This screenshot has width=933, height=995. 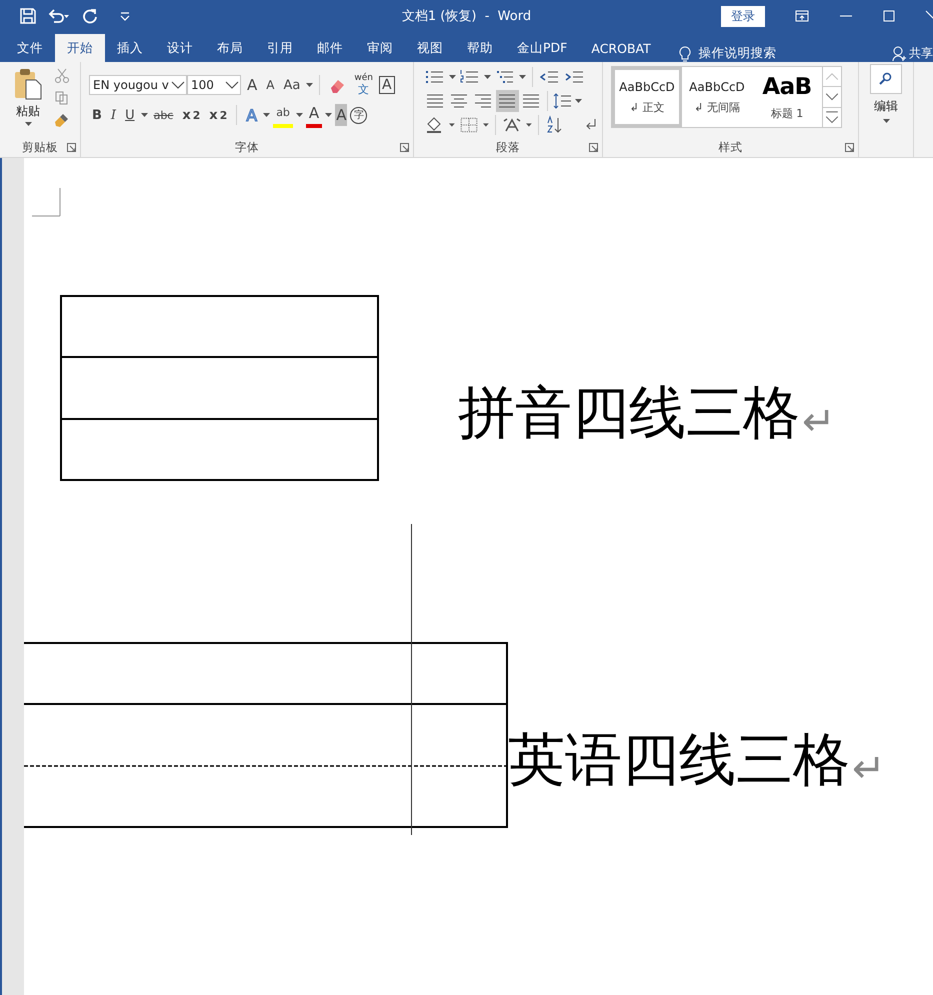 What do you see at coordinates (314, 115) in the screenshot?
I see `font-color-button: A` at bounding box center [314, 115].